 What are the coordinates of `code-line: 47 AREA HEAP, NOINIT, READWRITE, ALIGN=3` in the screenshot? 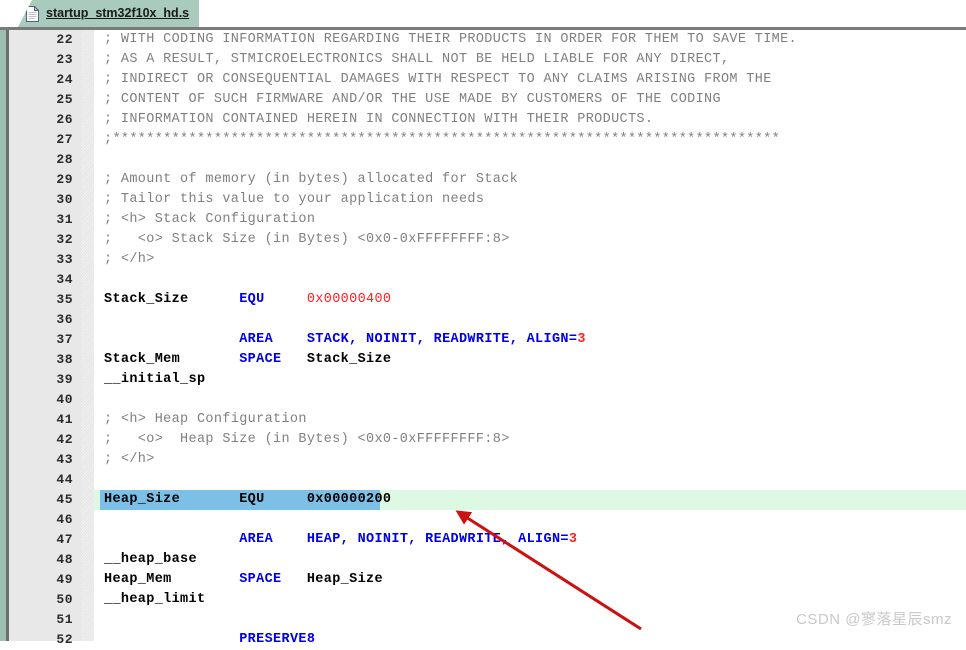 It's located at (483, 540).